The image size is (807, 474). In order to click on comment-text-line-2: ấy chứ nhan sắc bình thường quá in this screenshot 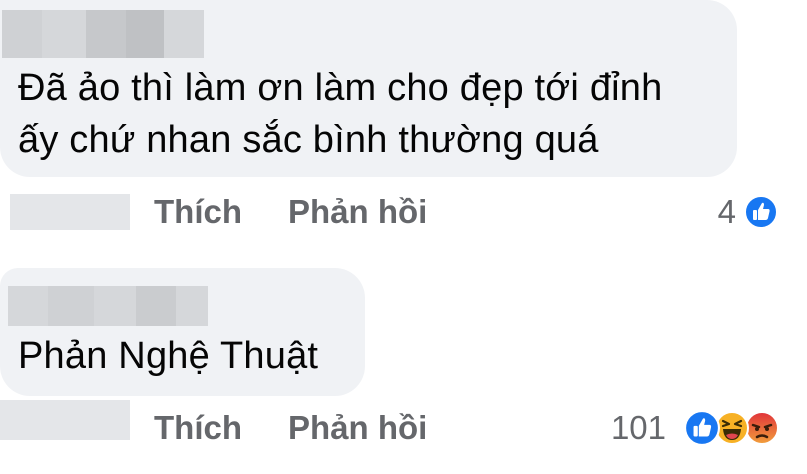, I will do `click(308, 140)`.